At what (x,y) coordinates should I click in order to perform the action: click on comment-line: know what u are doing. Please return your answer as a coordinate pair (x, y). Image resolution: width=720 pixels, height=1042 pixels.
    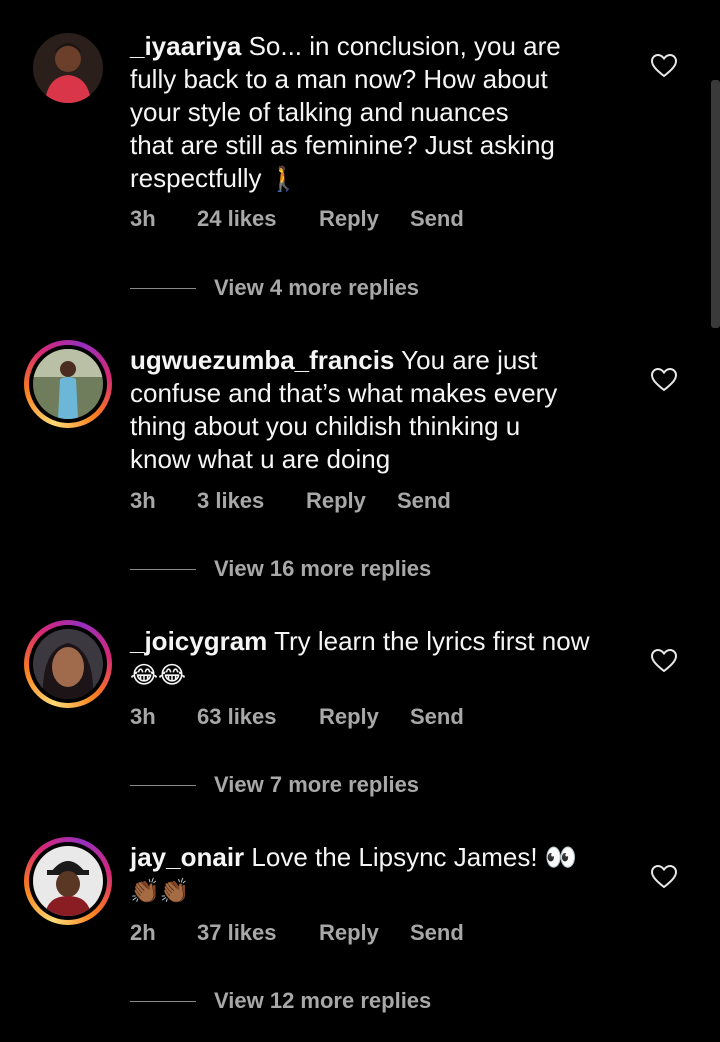
    Looking at the image, I should click on (260, 459).